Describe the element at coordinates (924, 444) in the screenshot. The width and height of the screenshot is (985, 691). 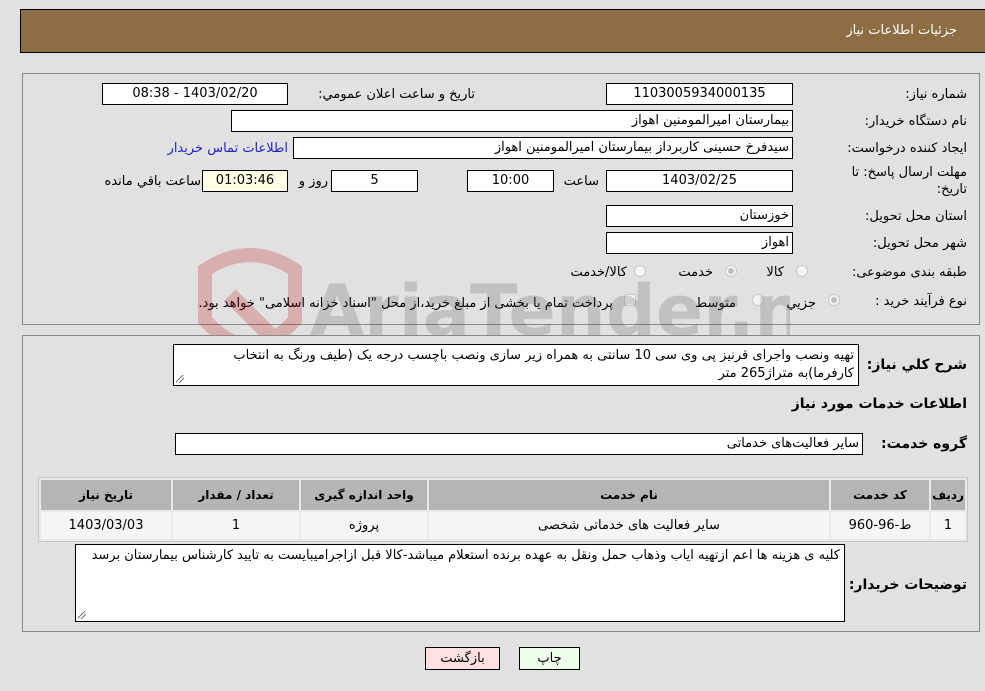
I see `service-group-label: گروه خدمت:` at that location.